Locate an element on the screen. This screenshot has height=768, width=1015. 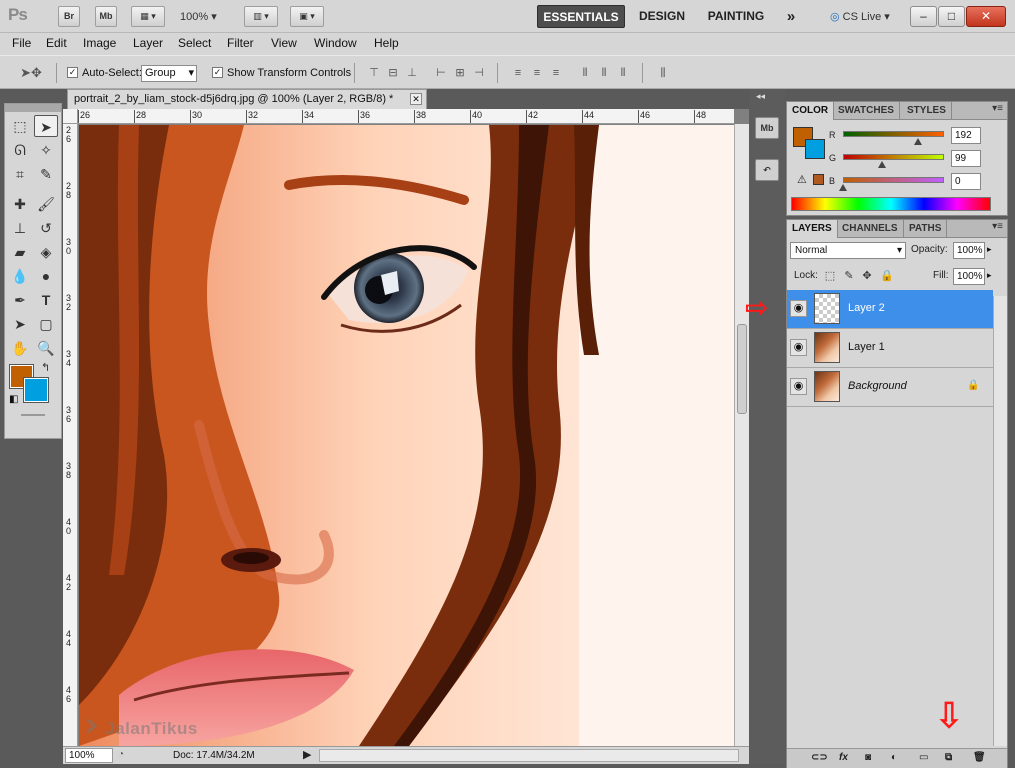
auto-select-checkbox: ✓ is located at coordinates (72, 72).